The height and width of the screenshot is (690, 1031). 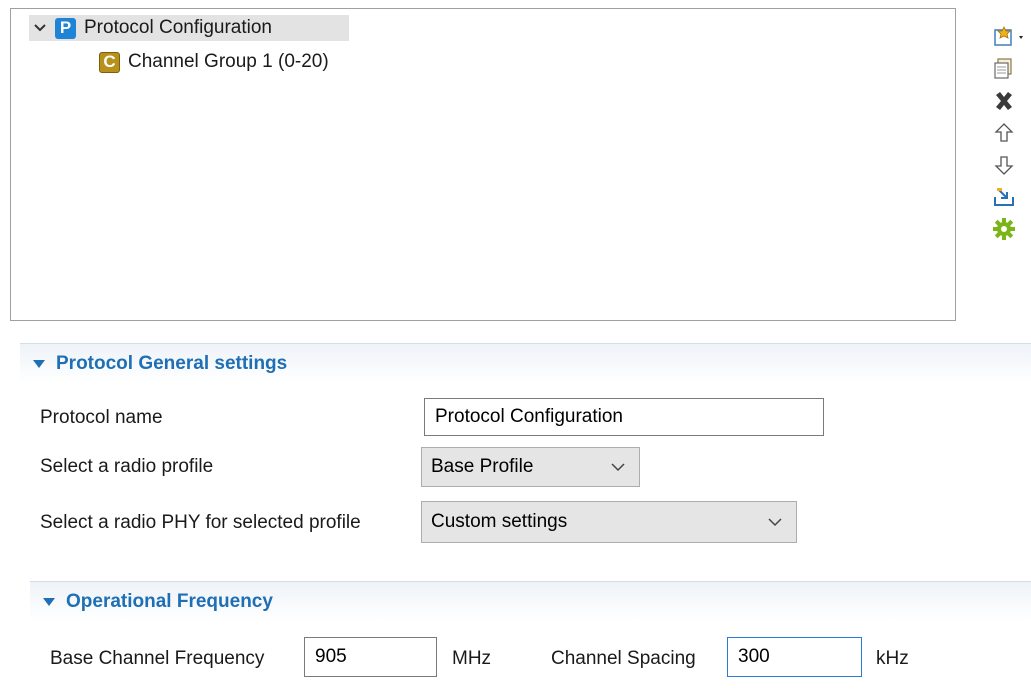 I want to click on protocol-name-input, so click(x=624, y=417).